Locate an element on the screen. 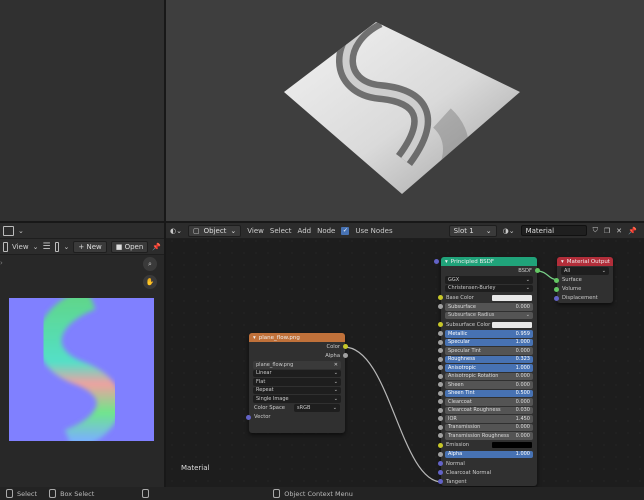 This screenshot has height=500, width=644. status-box-select: Box Select is located at coordinates (77, 493).